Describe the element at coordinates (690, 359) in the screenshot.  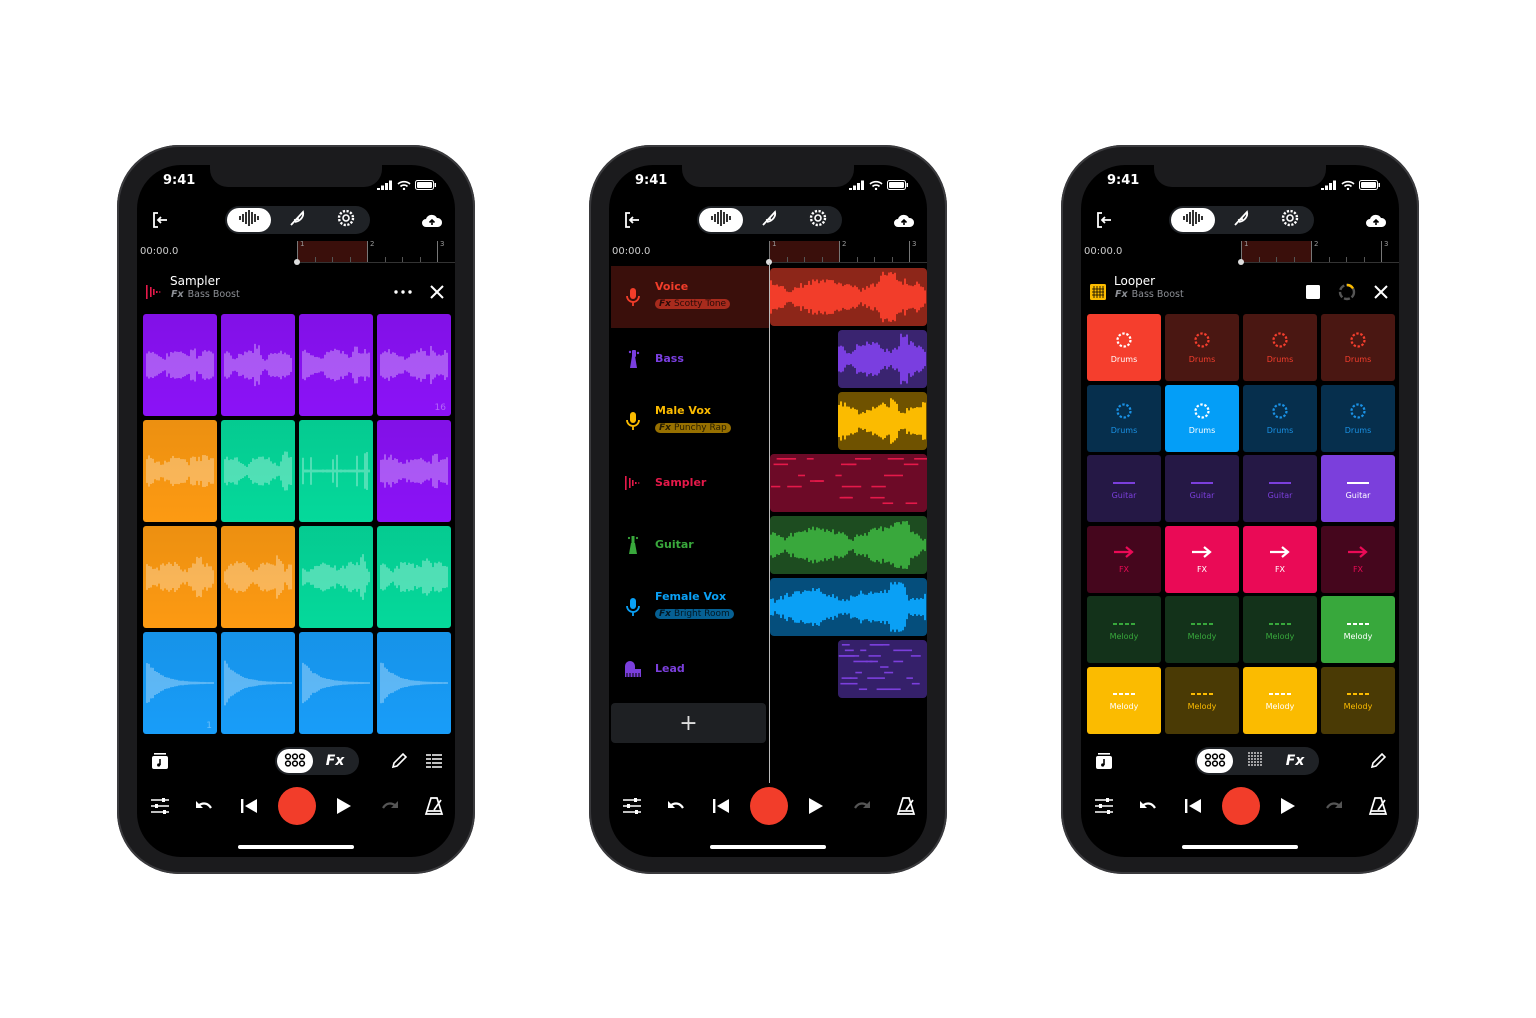
I see `track-bass: Bass` at that location.